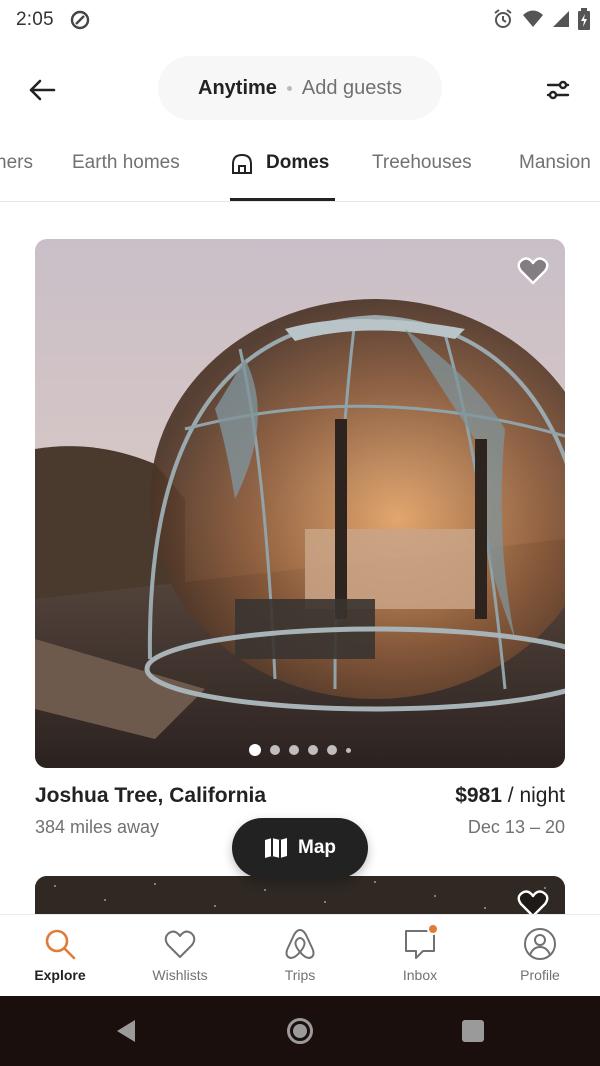 The height and width of the screenshot is (1066, 600). Describe the element at coordinates (540, 975) in the screenshot. I see `nav-label: Profile` at that location.